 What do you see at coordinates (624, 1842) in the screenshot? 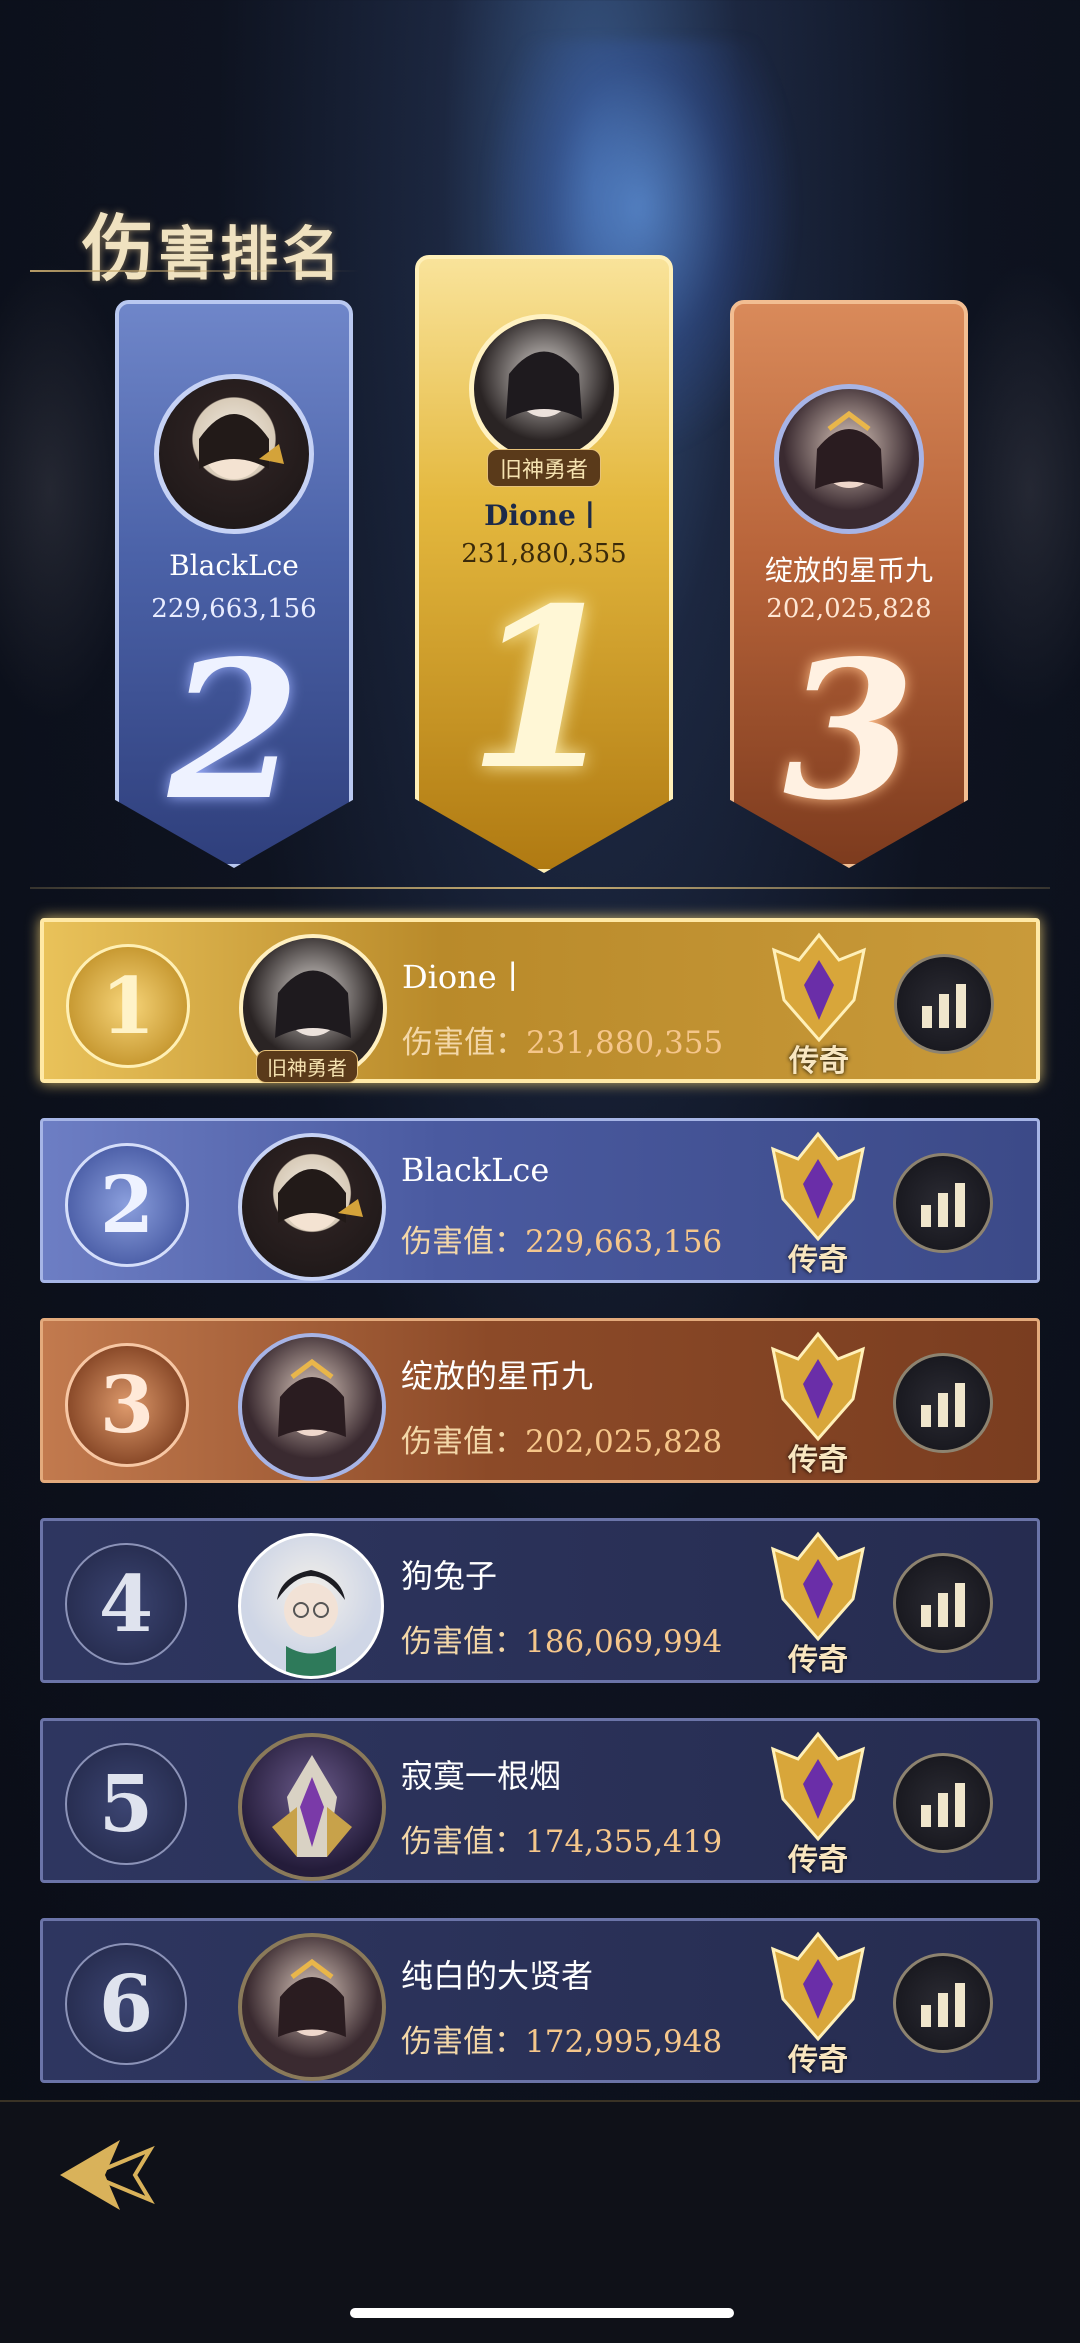
I see `damage-value: 174,355,419` at bounding box center [624, 1842].